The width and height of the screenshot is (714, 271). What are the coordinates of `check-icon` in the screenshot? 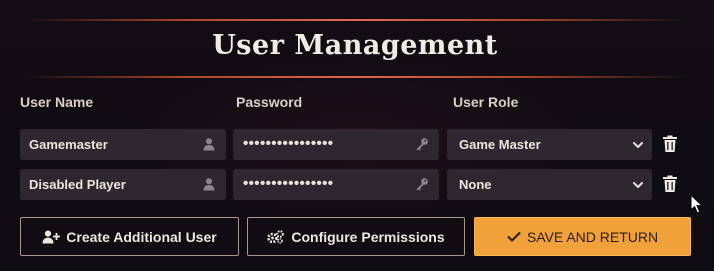 It's located at (514, 236).